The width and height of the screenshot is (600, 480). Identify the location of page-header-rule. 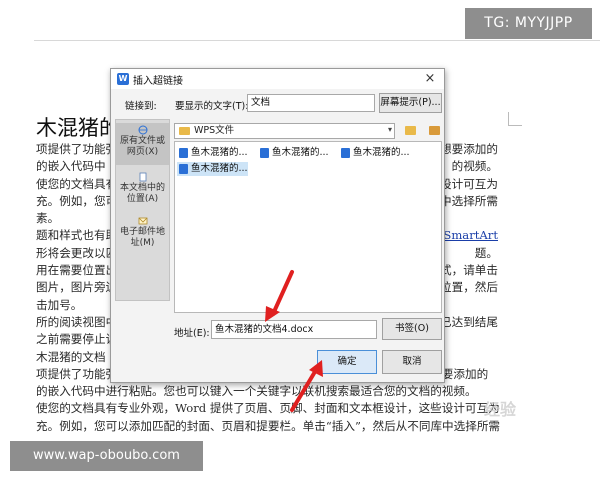
(317, 40).